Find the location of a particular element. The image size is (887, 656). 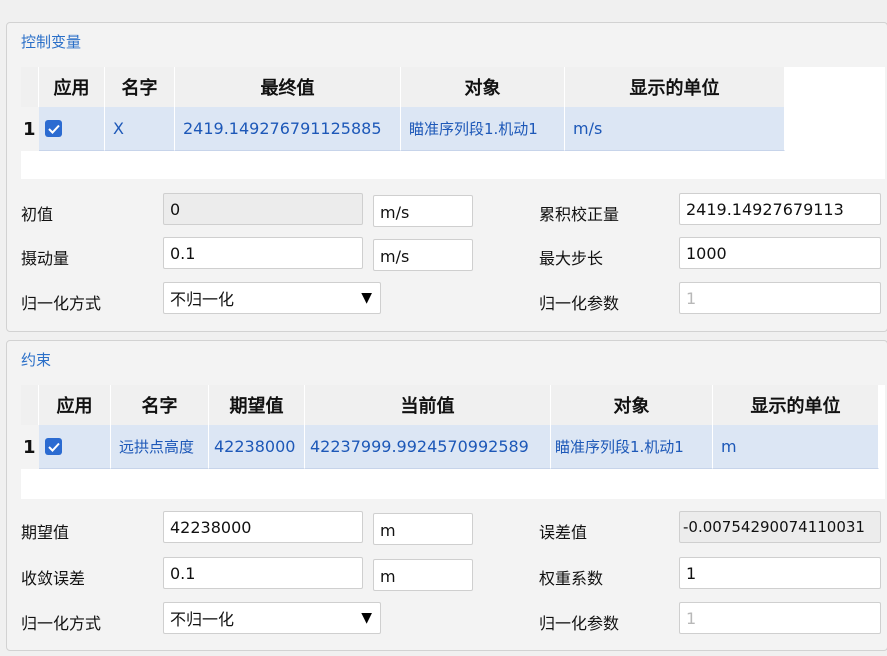

weight-label: 权重系数 is located at coordinates (571, 578).